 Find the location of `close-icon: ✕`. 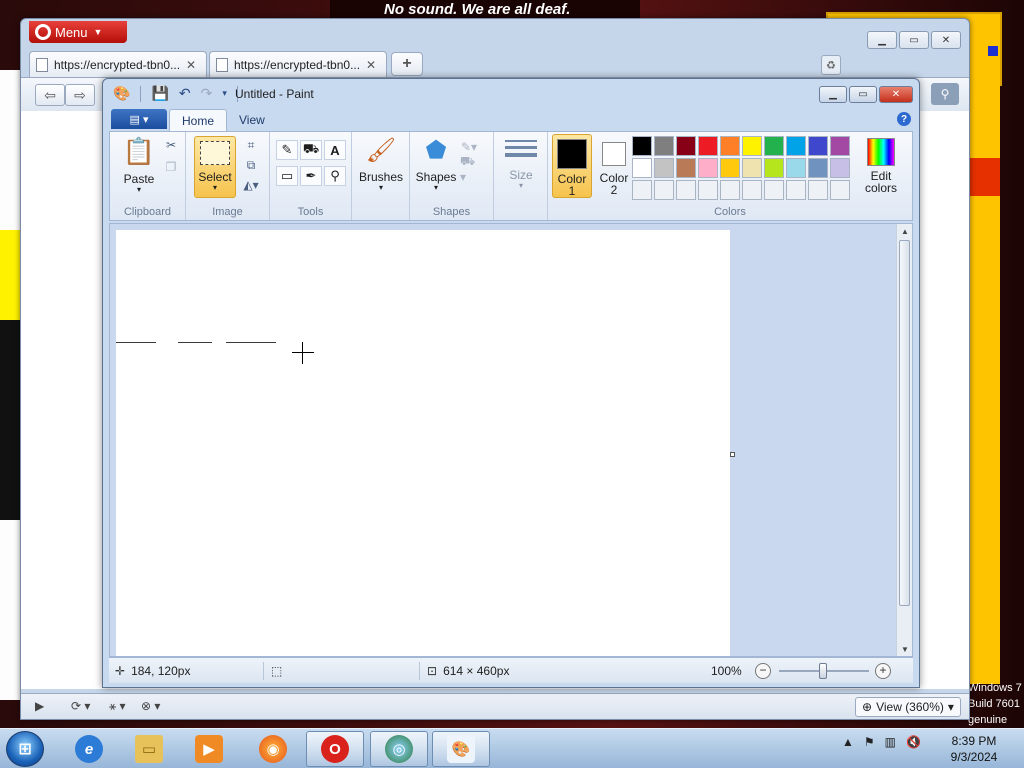

close-icon: ✕ is located at coordinates (191, 65).